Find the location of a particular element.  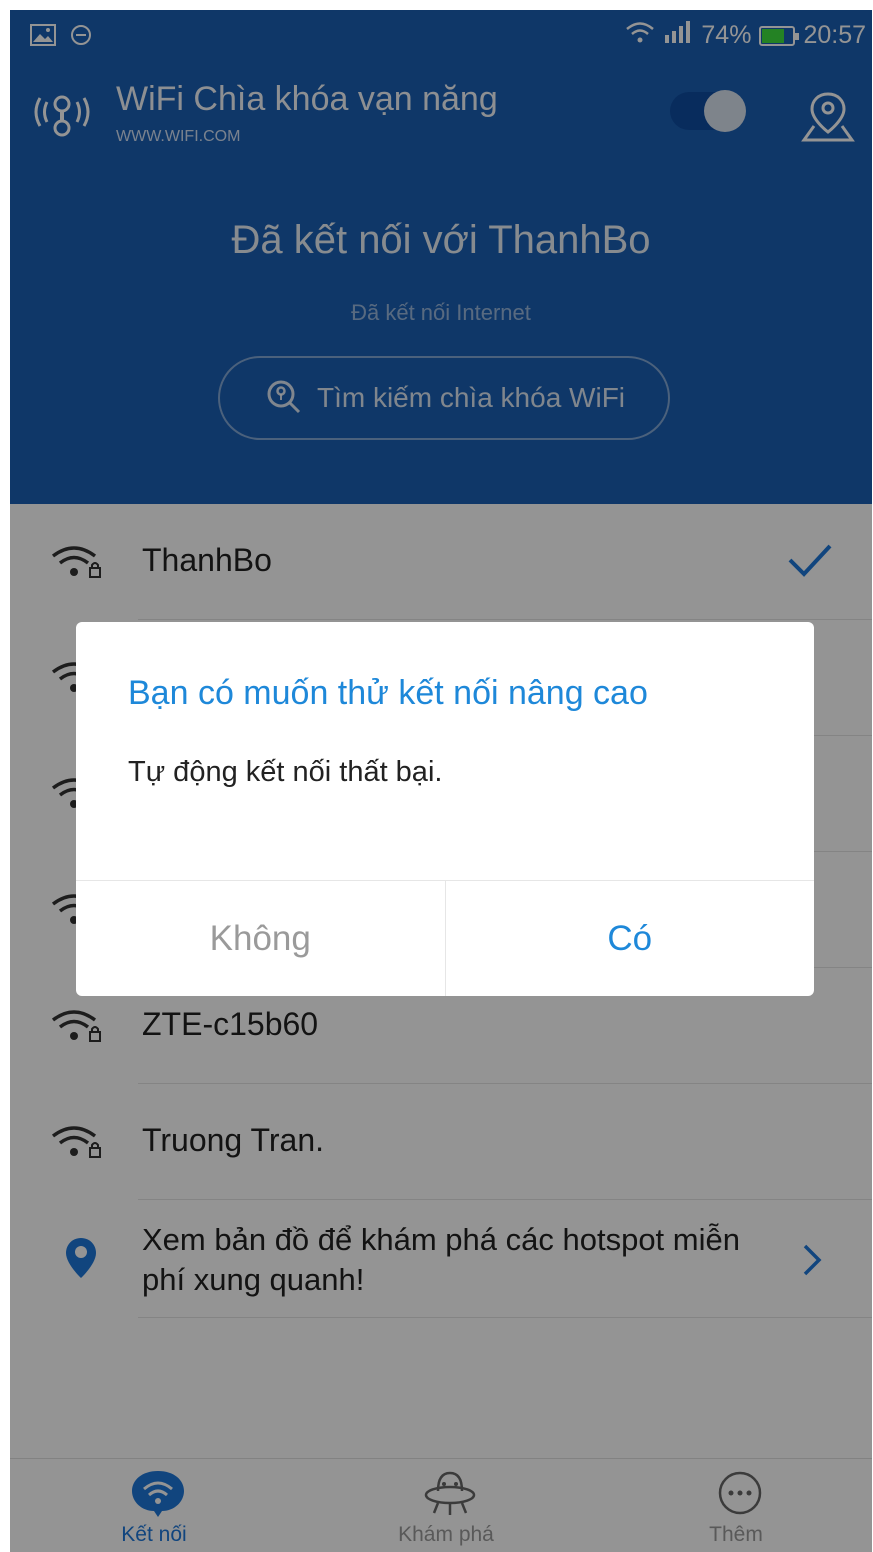

dialog-button-bar: Không Có is located at coordinates (445, 938).